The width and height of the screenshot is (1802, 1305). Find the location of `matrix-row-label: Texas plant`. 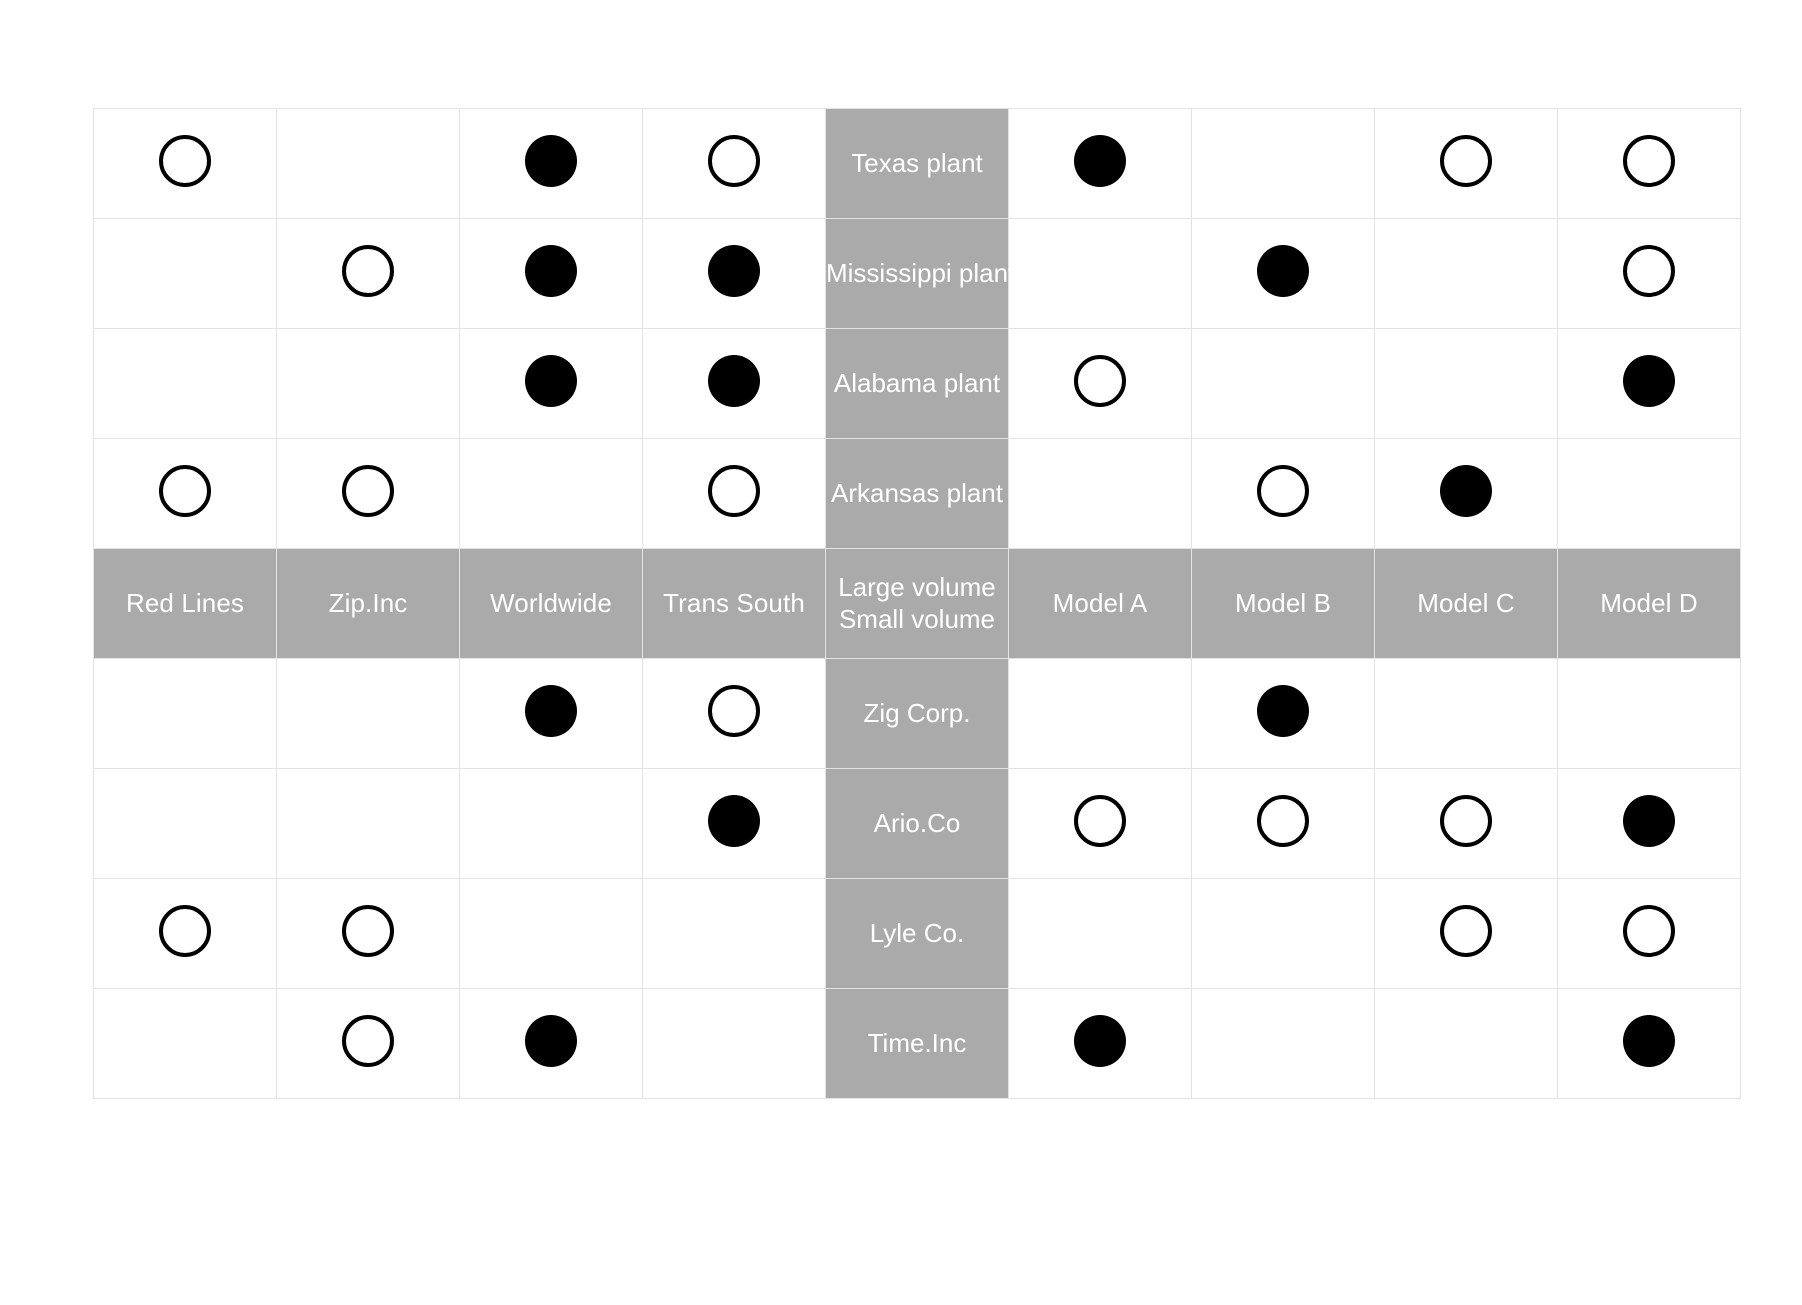

matrix-row-label: Texas plant is located at coordinates (917, 163).